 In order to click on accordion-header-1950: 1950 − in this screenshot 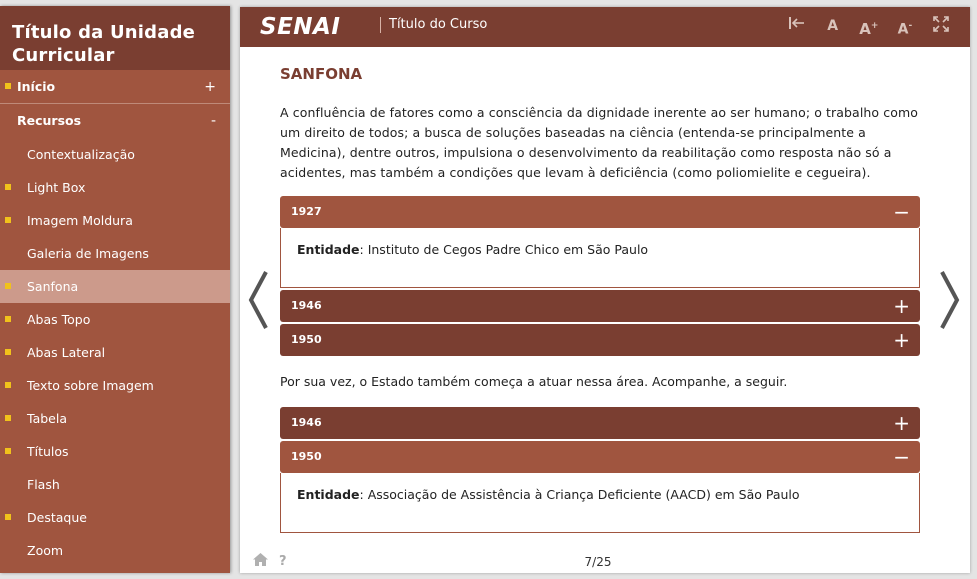, I will do `click(600, 457)`.